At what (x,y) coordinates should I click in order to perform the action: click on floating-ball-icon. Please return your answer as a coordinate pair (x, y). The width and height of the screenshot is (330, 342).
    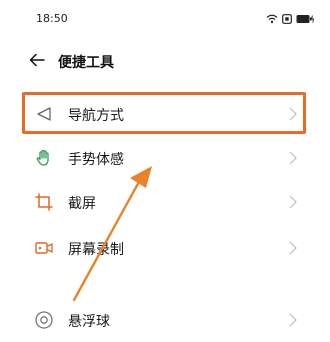
    Looking at the image, I should click on (44, 320).